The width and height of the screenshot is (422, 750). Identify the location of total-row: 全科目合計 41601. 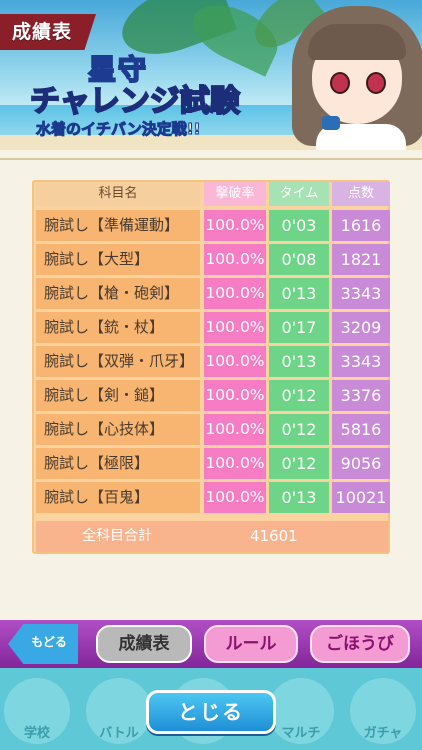
(212, 536).